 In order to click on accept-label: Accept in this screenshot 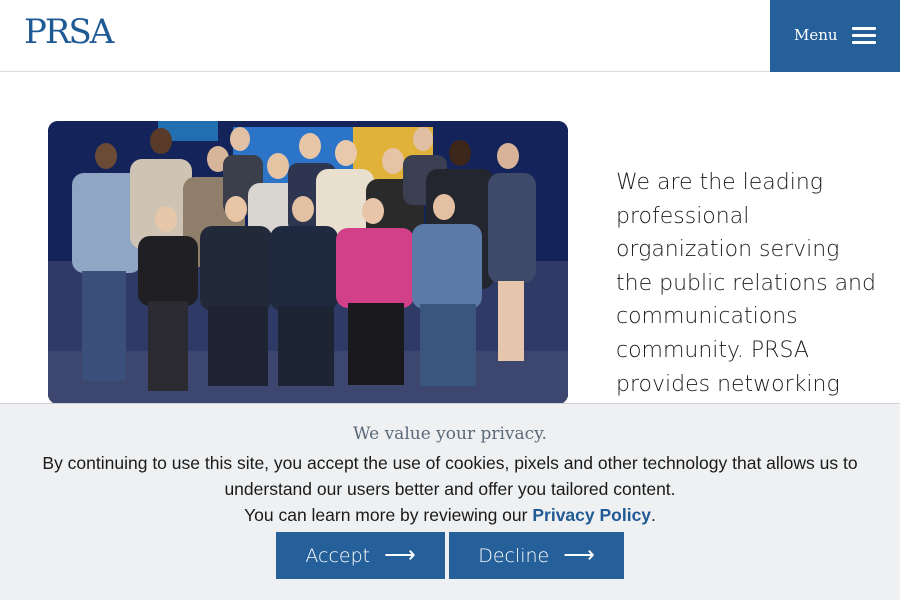, I will do `click(338, 555)`.